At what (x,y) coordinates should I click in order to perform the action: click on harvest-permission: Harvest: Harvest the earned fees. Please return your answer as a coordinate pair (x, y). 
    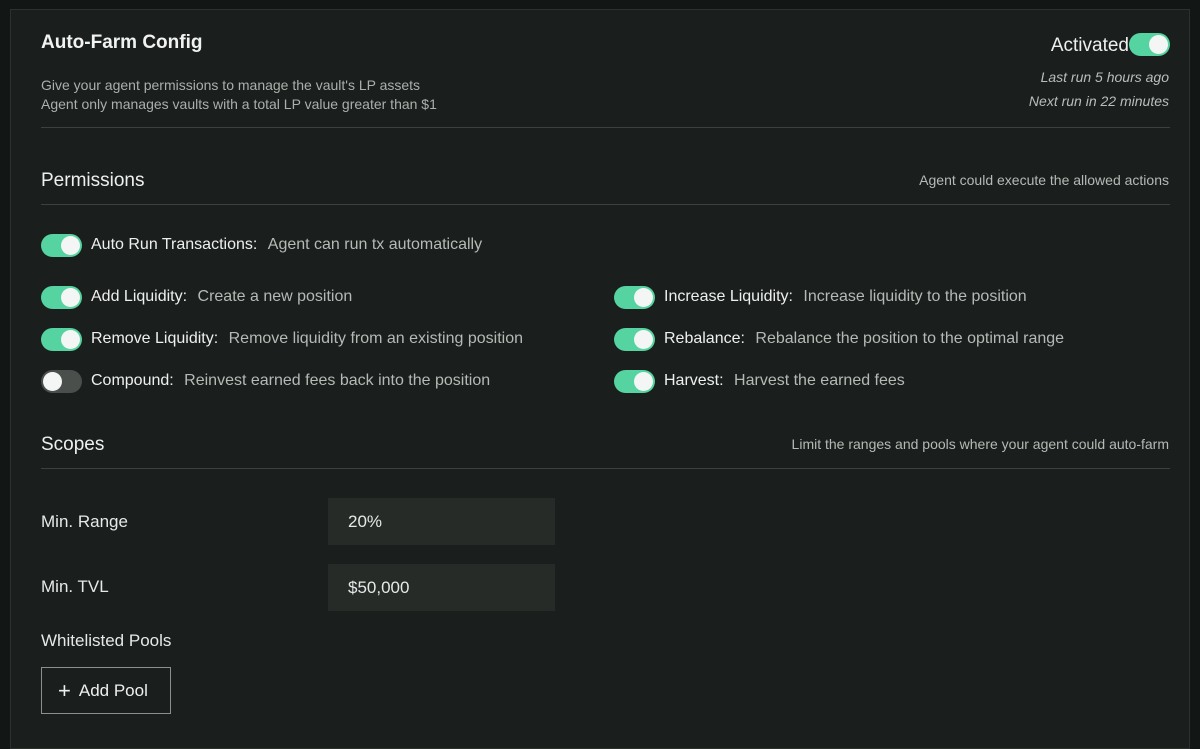
    Looking at the image, I should click on (784, 381).